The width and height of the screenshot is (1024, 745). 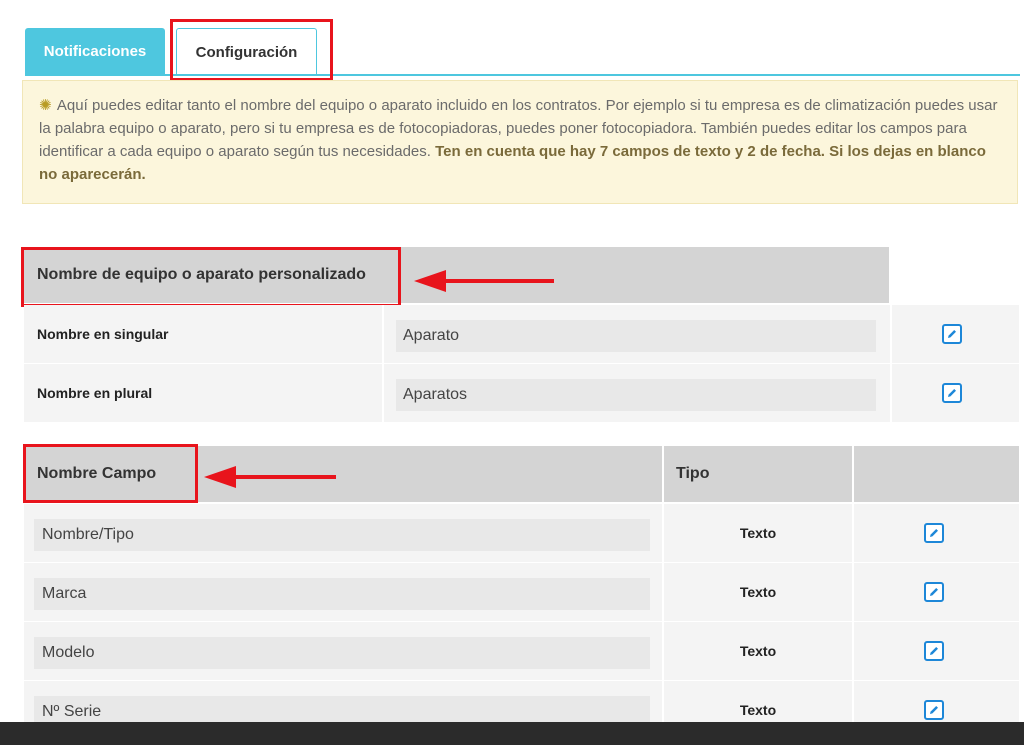 I want to click on device-name-row-singular: Nombre en singular Aparato, so click(x=521, y=334).